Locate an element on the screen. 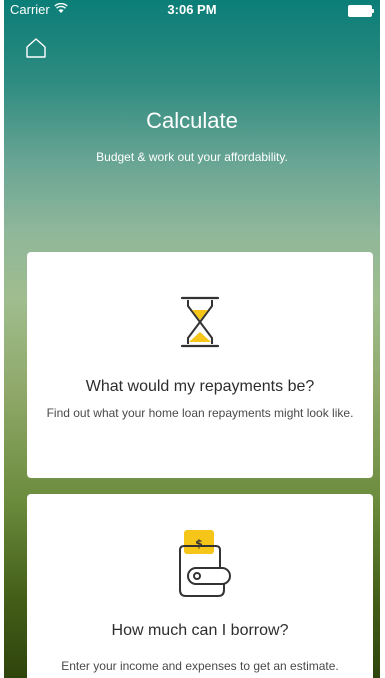  borrow-card-title: How much can I borrow? is located at coordinates (200, 630).